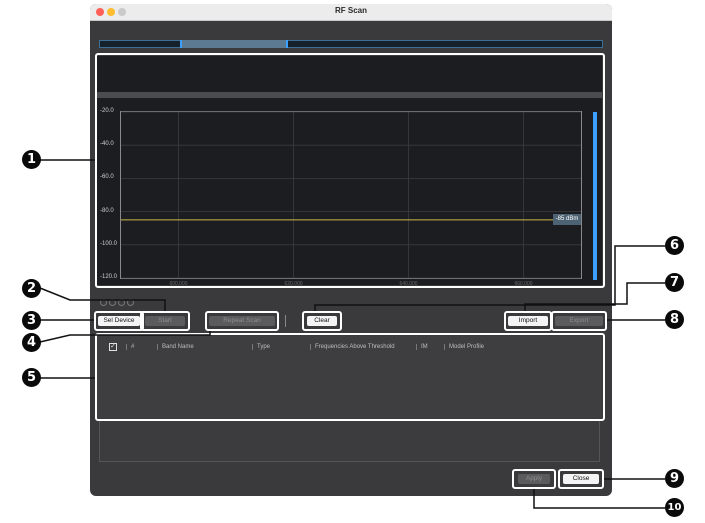 This screenshot has height=523, width=705. What do you see at coordinates (674, 478) in the screenshot?
I see `callout-badge-9: 9` at bounding box center [674, 478].